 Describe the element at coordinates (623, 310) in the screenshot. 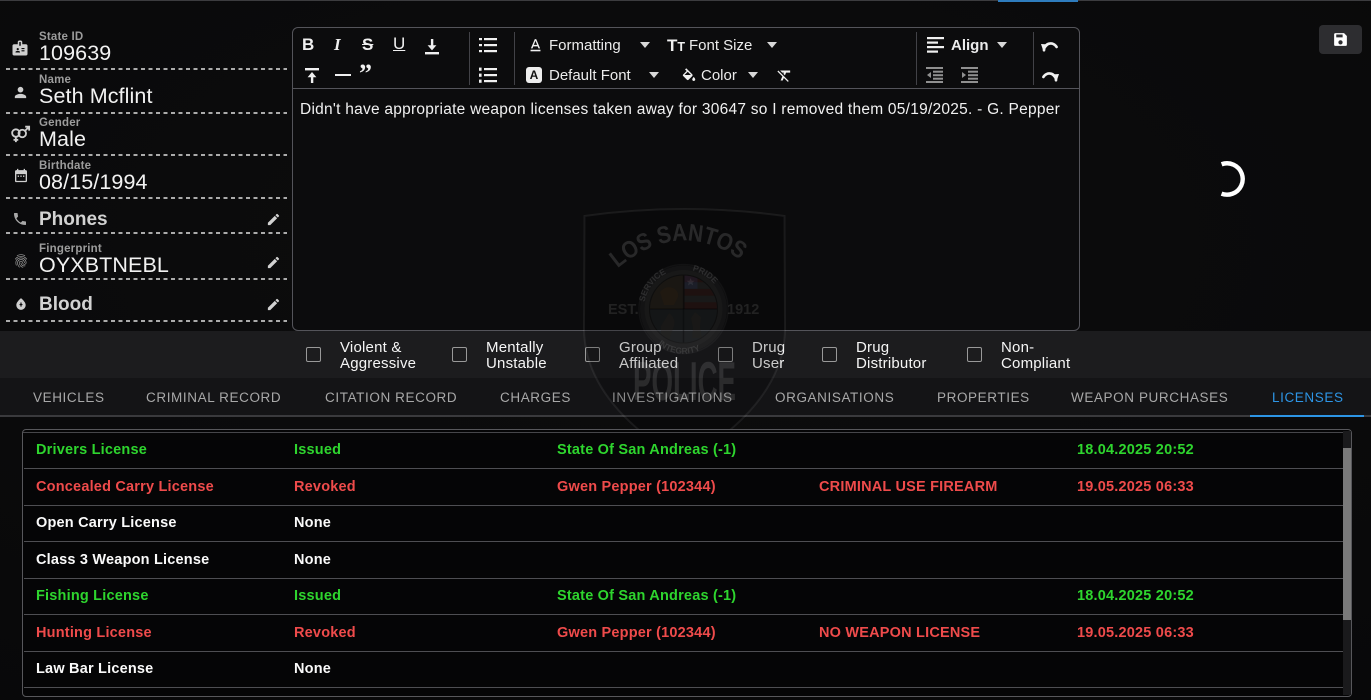

I see `svg-text: EST.` at that location.